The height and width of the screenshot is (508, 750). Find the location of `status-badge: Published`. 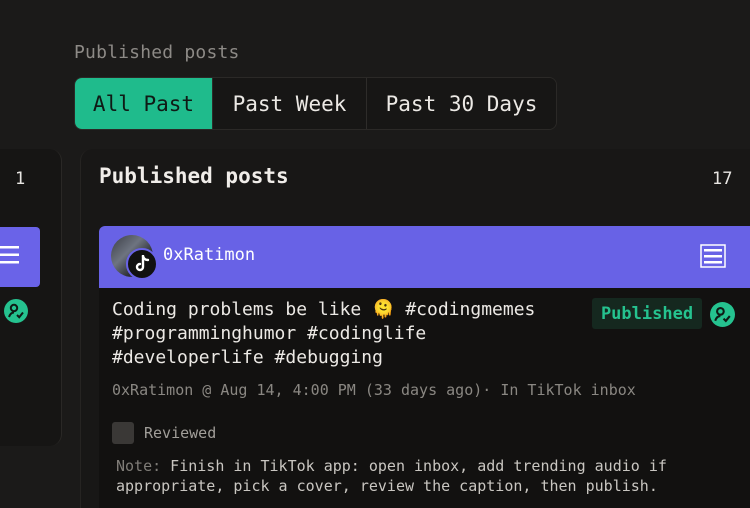

status-badge: Published is located at coordinates (647, 313).